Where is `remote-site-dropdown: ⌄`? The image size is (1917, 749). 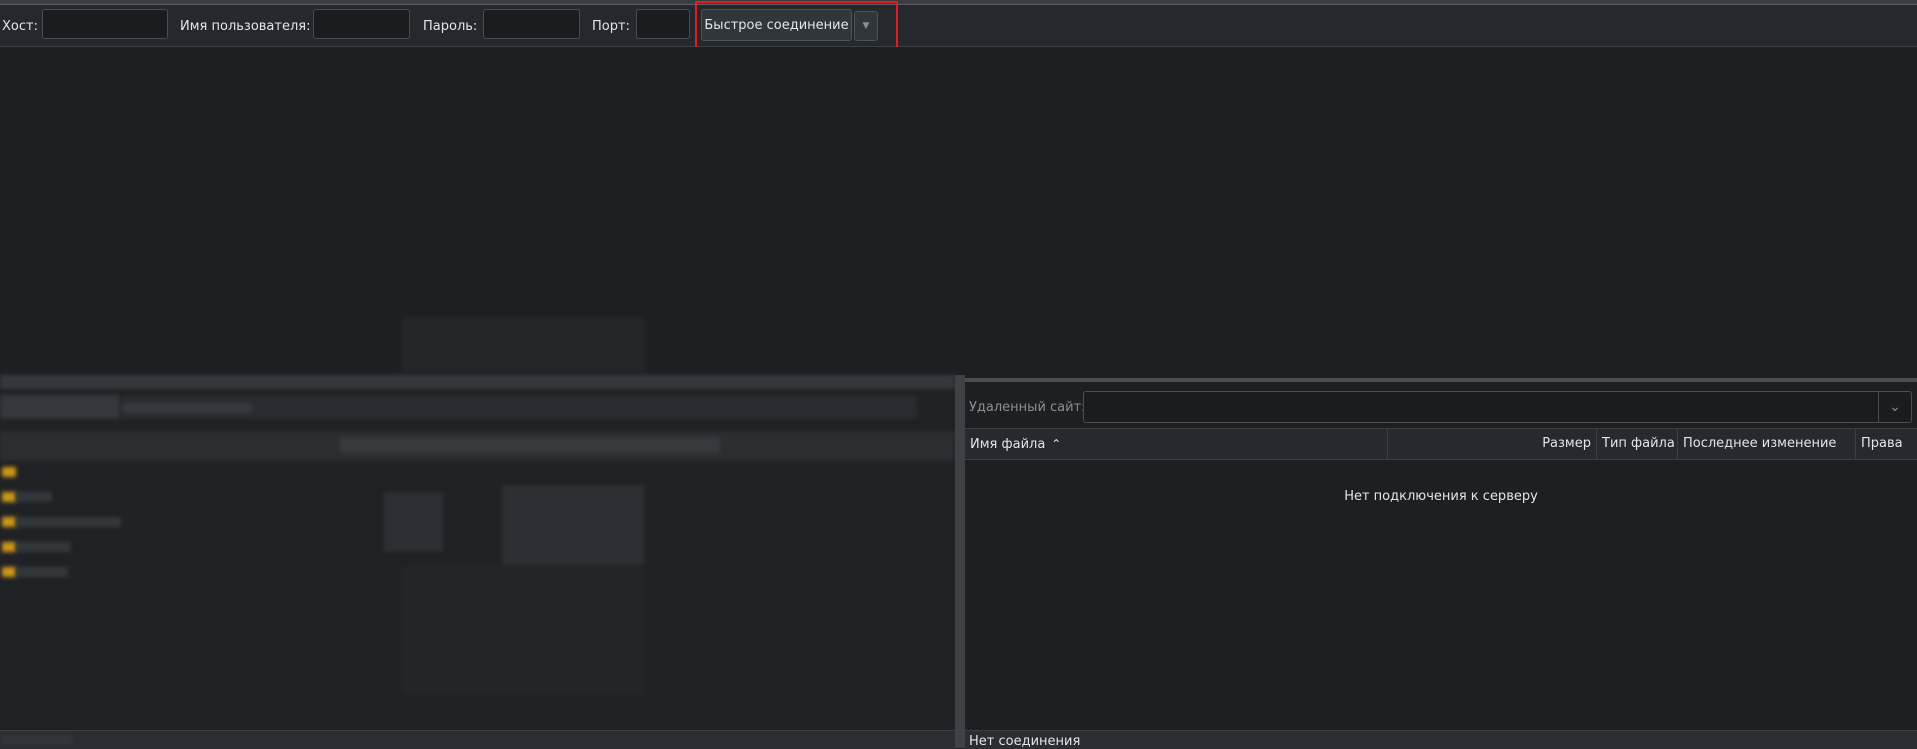 remote-site-dropdown: ⌄ is located at coordinates (1895, 407).